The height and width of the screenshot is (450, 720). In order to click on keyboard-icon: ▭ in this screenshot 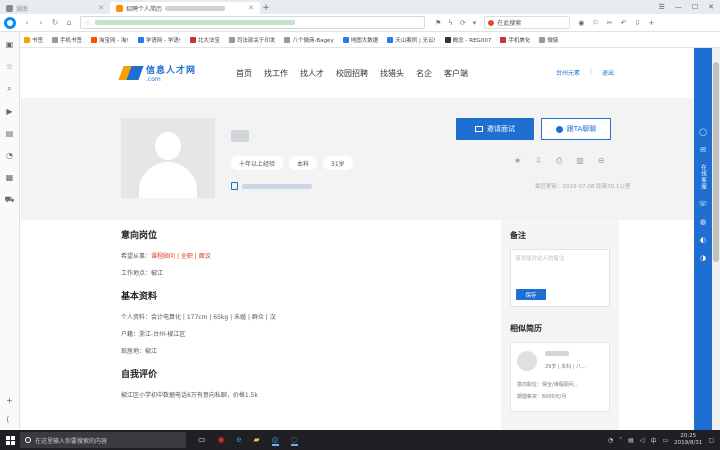, I will do `click(665, 440)`.